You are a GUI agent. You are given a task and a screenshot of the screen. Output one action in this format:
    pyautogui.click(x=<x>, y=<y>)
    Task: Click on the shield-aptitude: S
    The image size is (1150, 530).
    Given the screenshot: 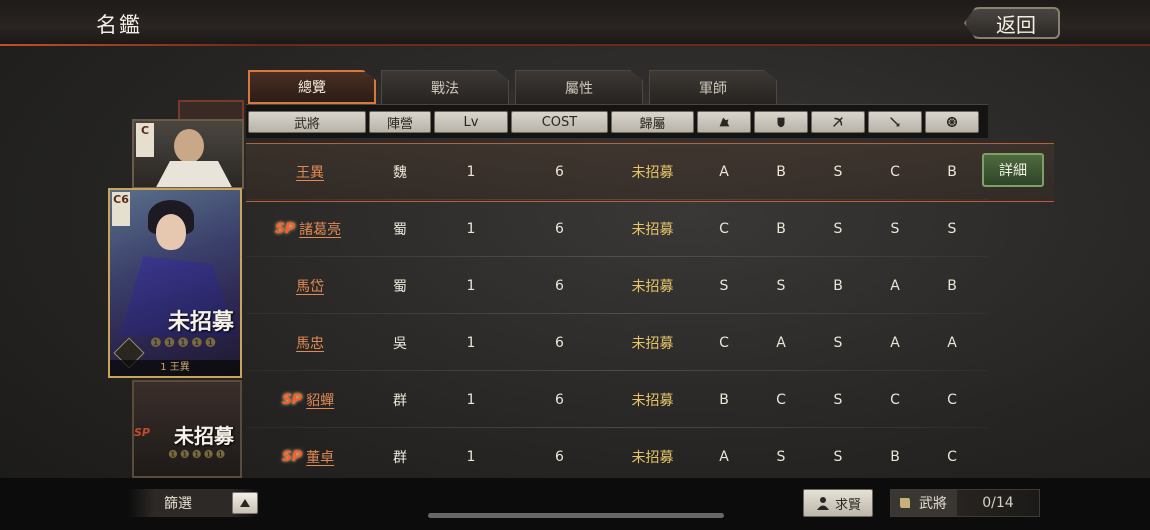 What is the action you would take?
    pyautogui.click(x=781, y=285)
    